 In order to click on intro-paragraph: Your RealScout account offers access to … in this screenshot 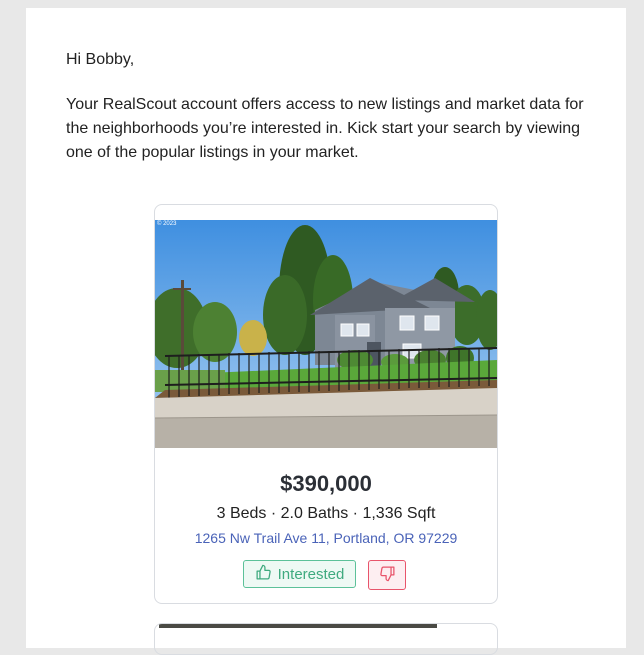, I will do `click(325, 128)`.